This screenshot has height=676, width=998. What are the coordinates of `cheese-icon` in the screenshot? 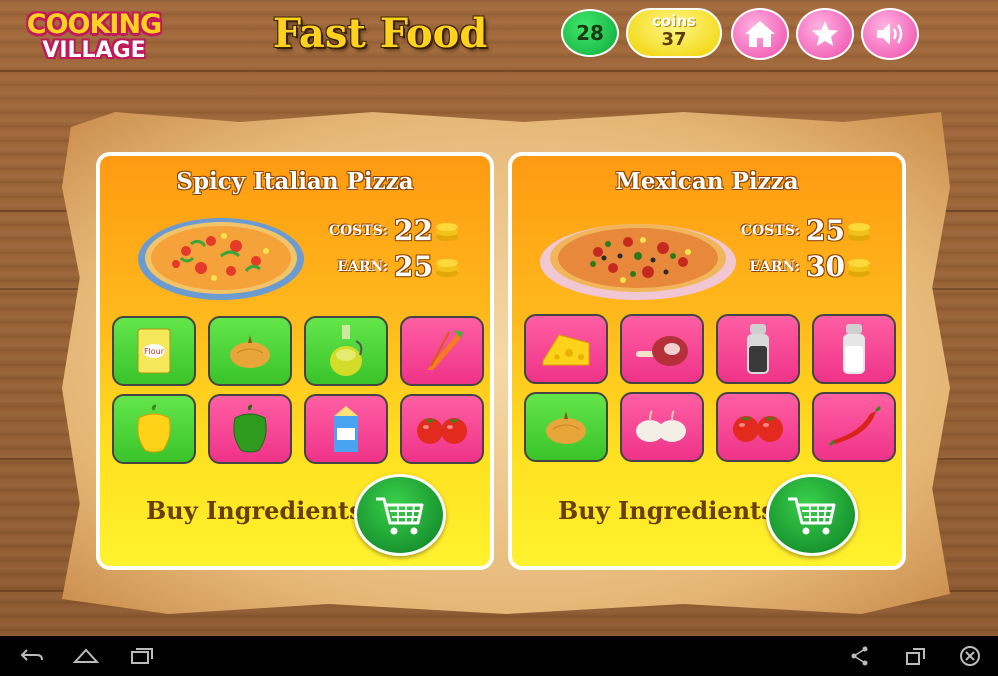 It's located at (566, 350).